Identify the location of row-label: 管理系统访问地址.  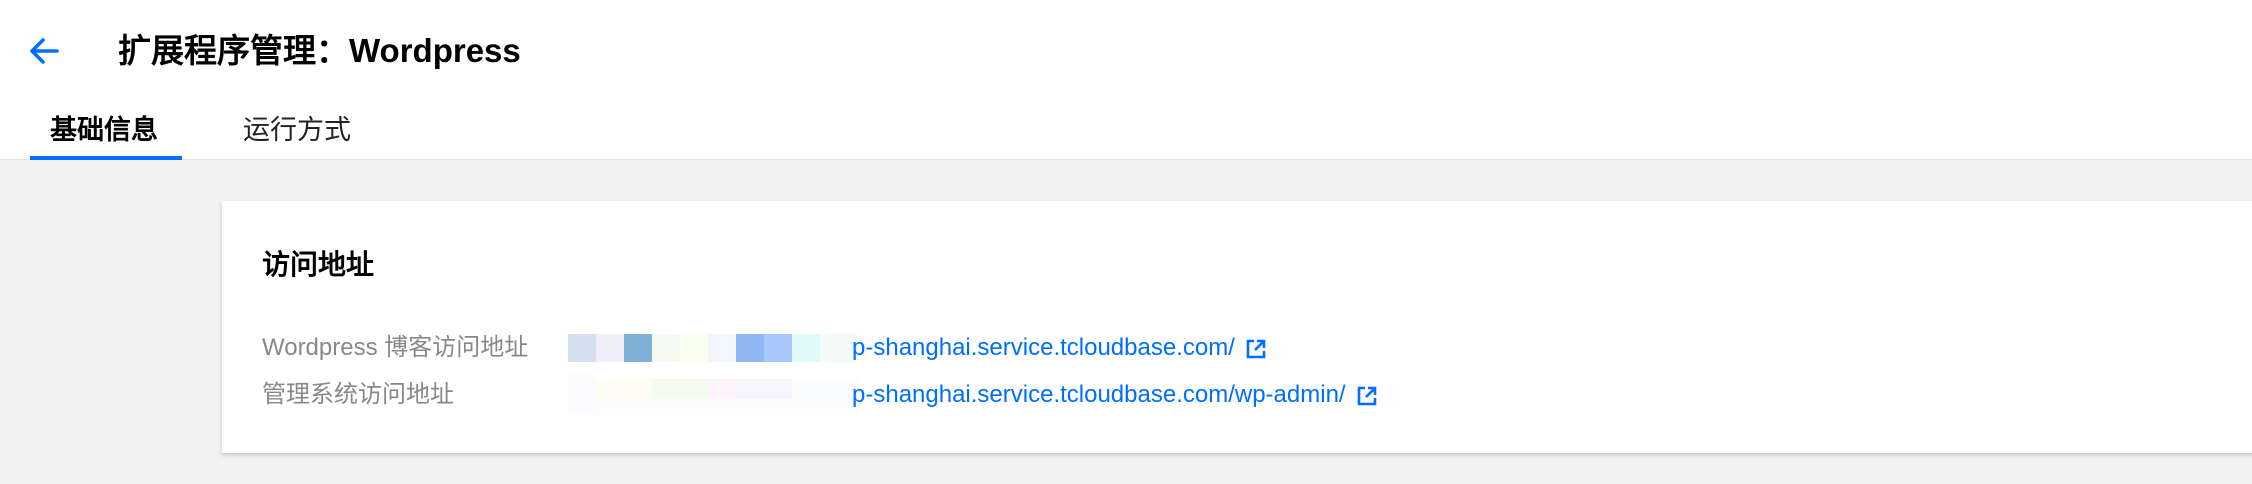
(358, 394).